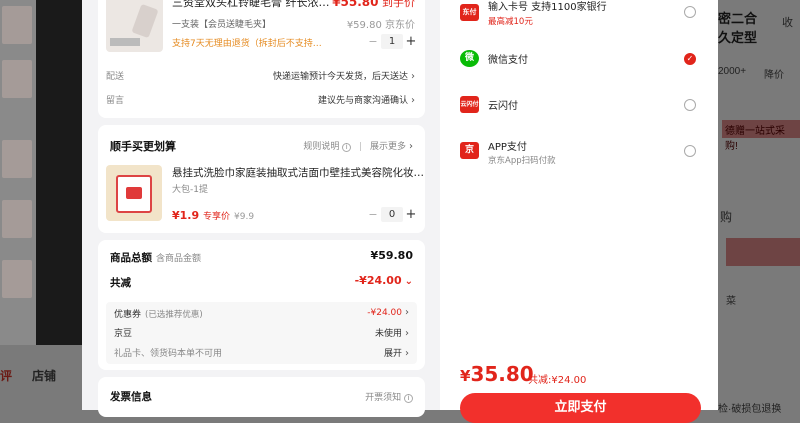  Describe the element at coordinates (261, 397) in the screenshot. I see `invoice-card: 发票信息 开票须知 i` at that location.